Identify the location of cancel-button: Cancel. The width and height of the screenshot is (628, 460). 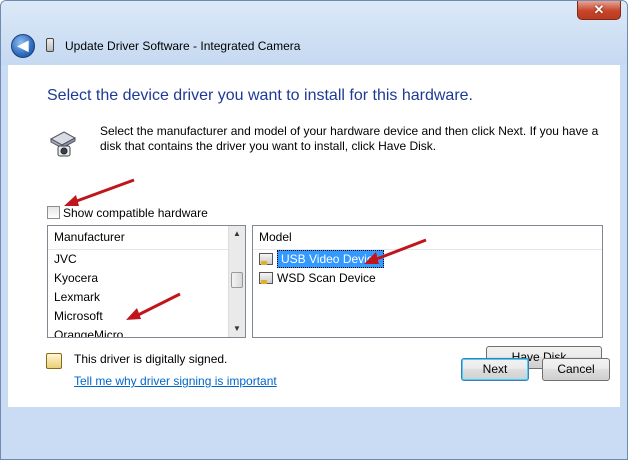
(576, 369).